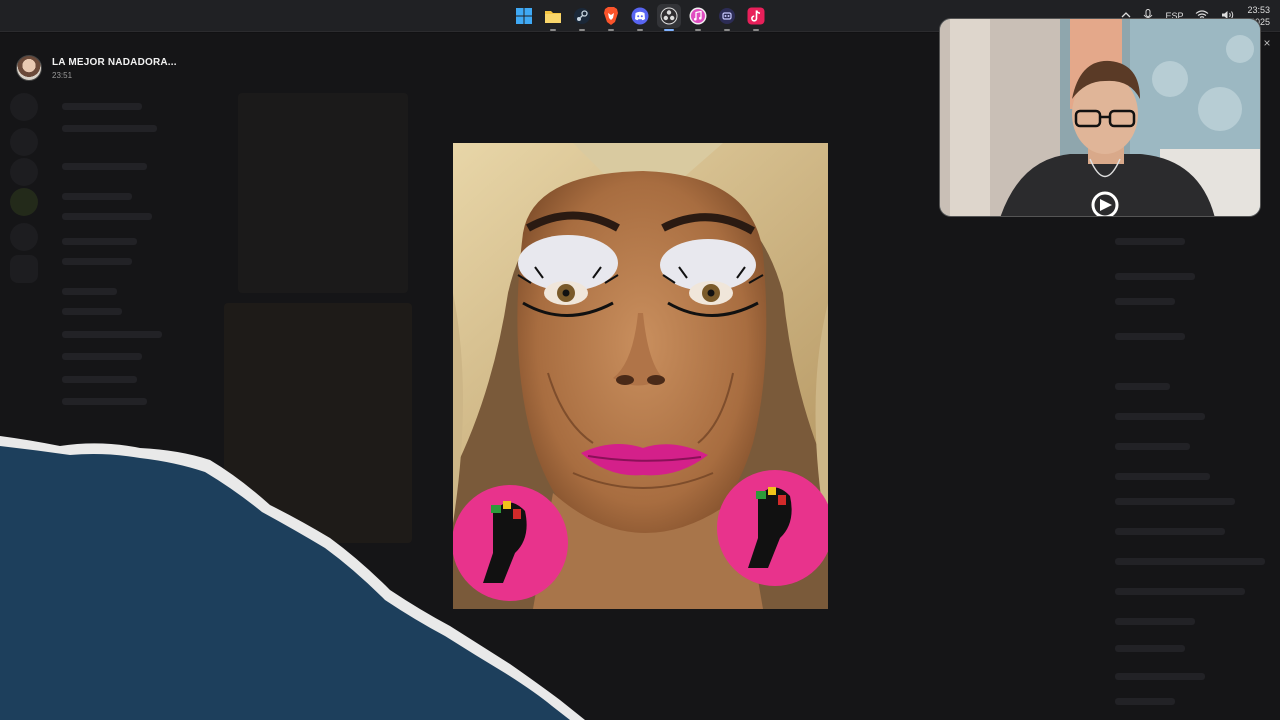 The height and width of the screenshot is (720, 1280). I want to click on taskbar-apps, so click(640, 17).